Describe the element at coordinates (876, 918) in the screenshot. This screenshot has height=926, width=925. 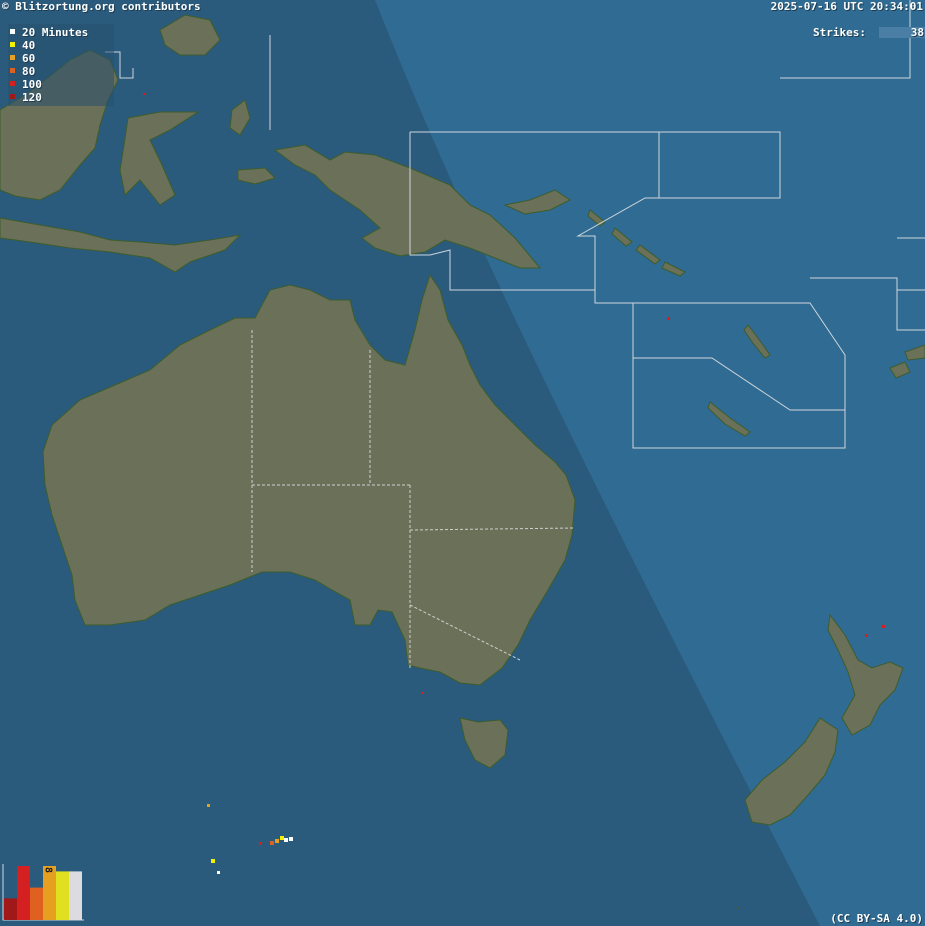
I see `license-text: (CC BY-SA 4.0)` at that location.